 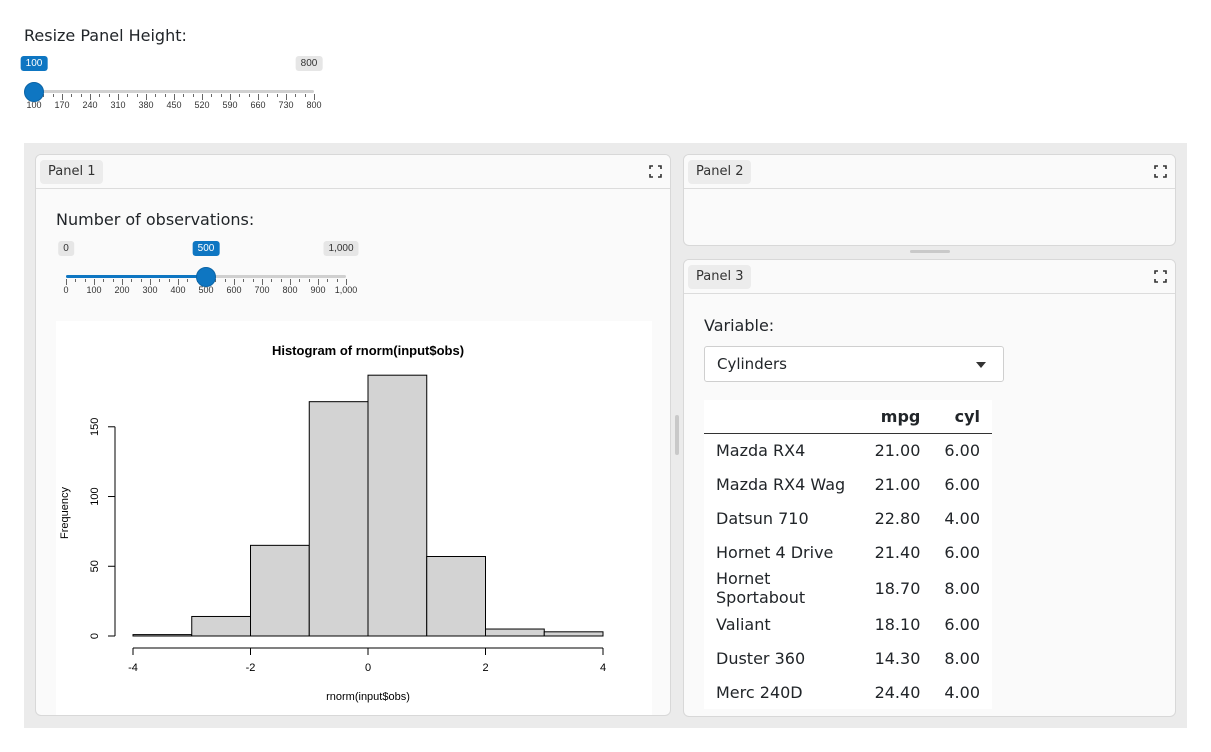 What do you see at coordinates (677, 435) in the screenshot?
I see `vertical-splitter-handle` at bounding box center [677, 435].